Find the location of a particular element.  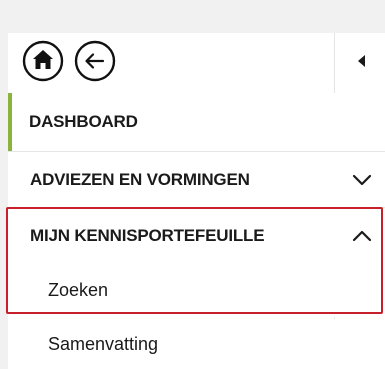

nav-item-label: ADVIEZEN EN VORMINGEN is located at coordinates (140, 179).